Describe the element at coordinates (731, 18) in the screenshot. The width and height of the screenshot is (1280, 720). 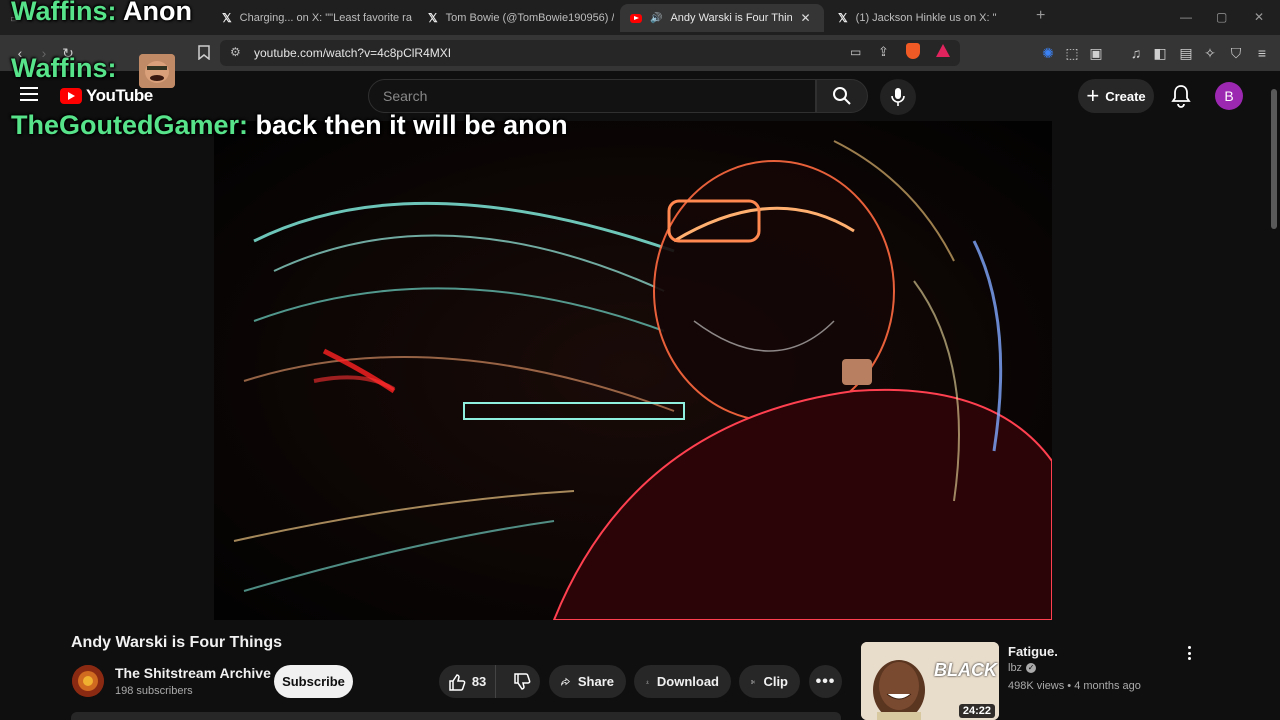
I see `tab-label: Andy Warski is Four Things -` at that location.